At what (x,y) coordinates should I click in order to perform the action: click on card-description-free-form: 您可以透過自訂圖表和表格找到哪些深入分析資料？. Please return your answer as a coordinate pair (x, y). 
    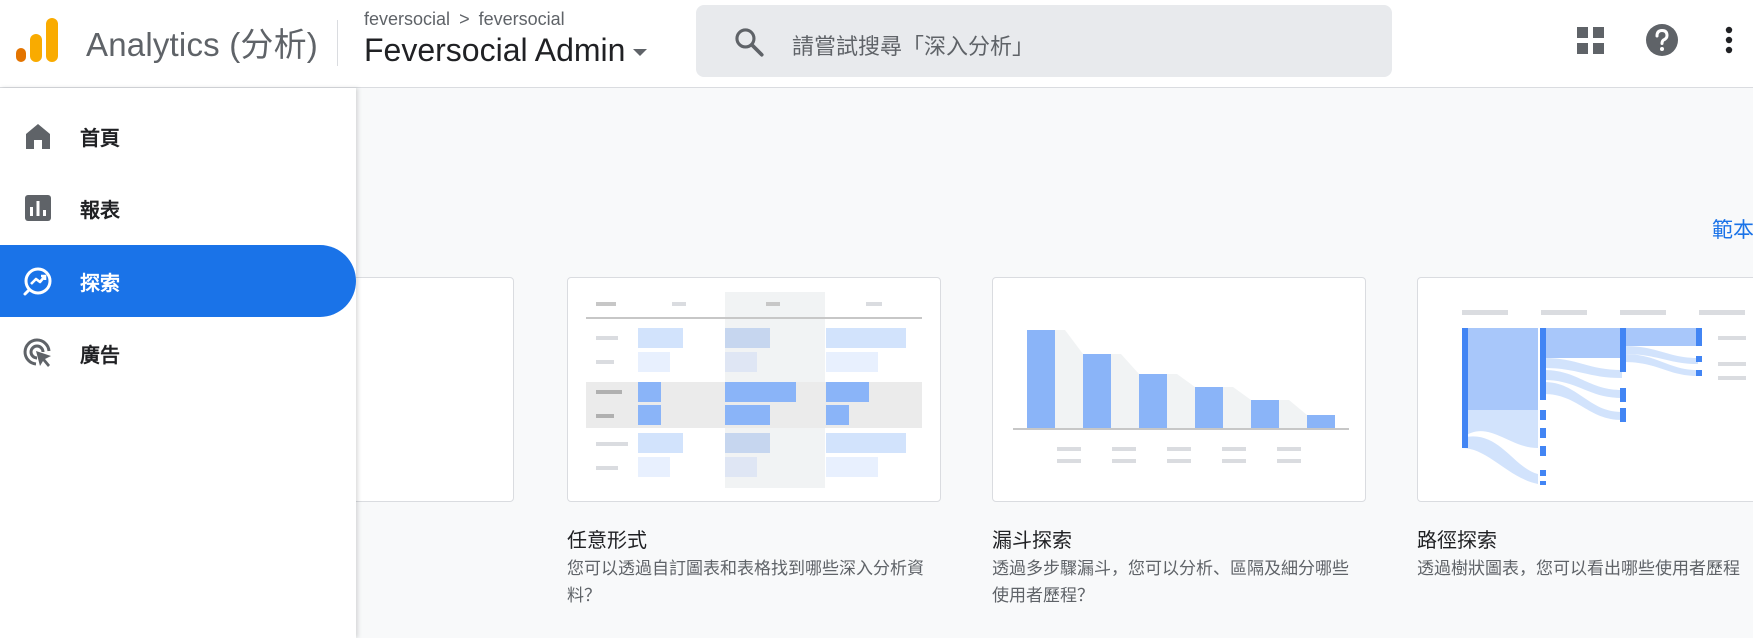
    Looking at the image, I should click on (745, 582).